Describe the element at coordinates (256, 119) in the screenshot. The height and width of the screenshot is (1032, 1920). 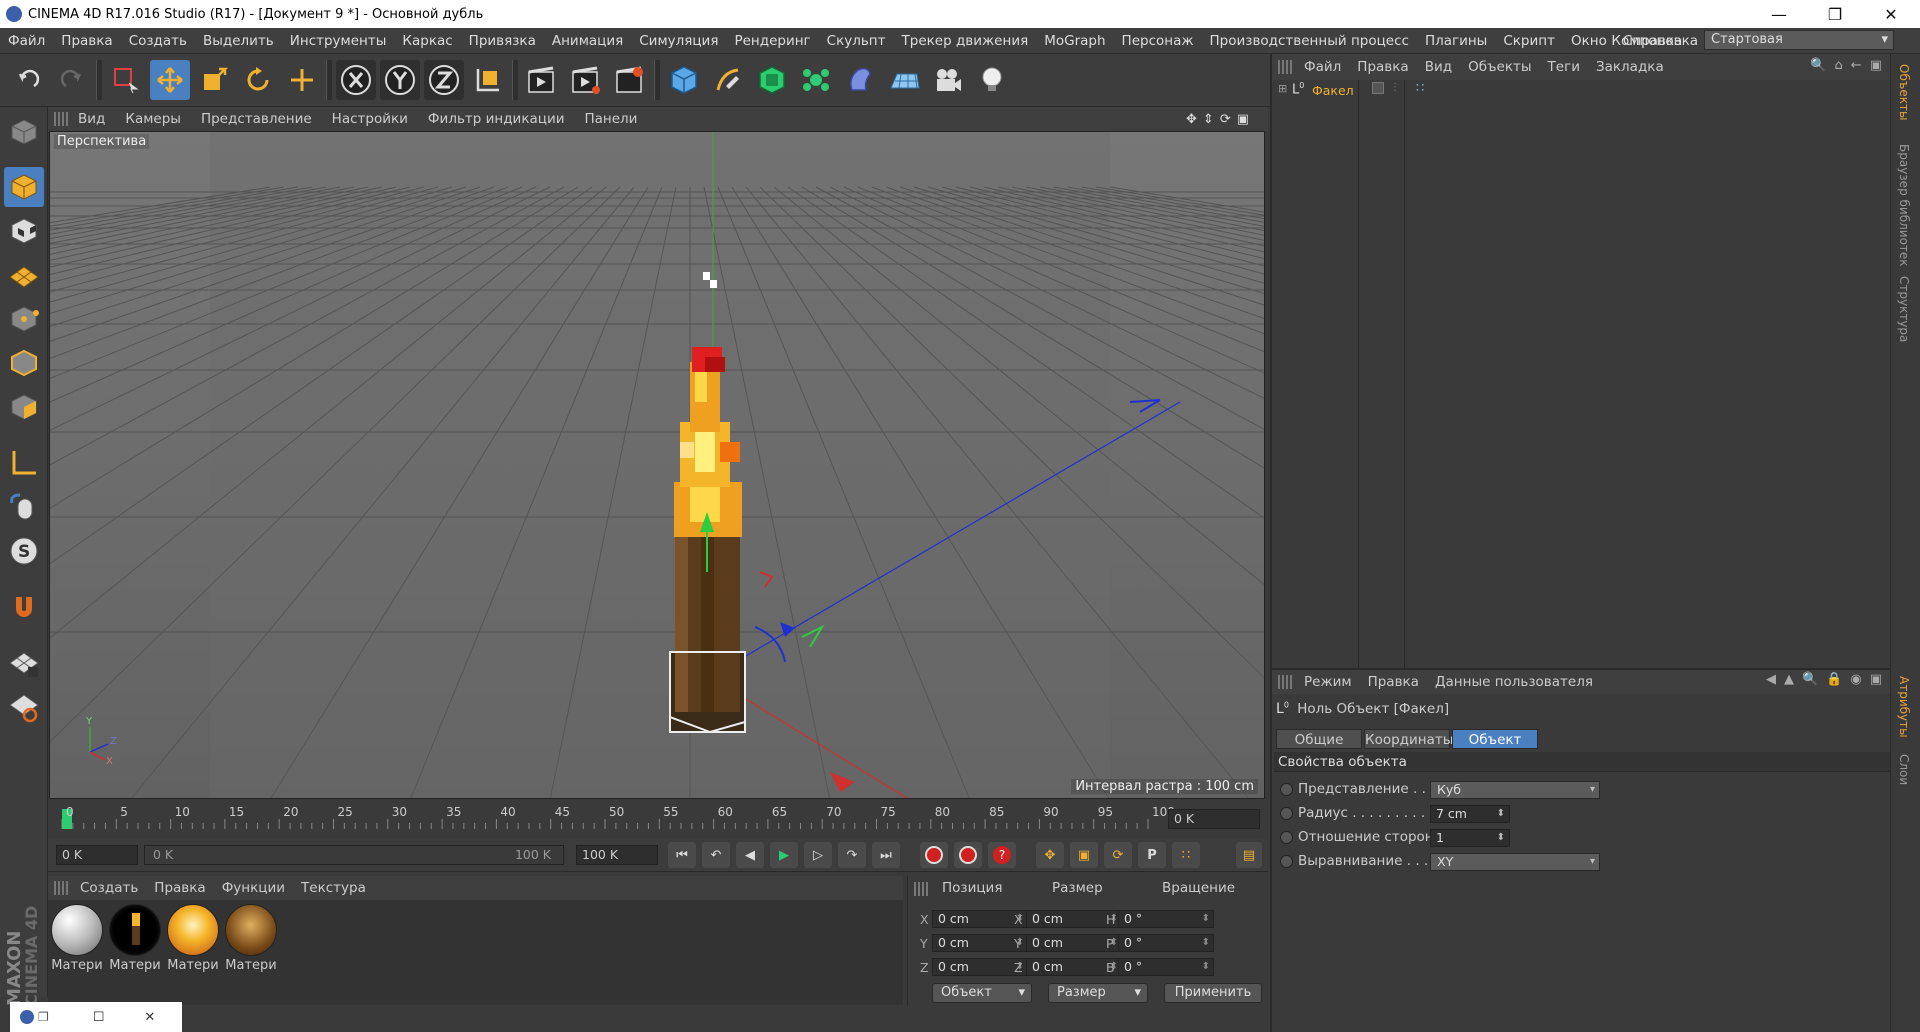
I see `viewport-menu-item-2: Представление` at that location.